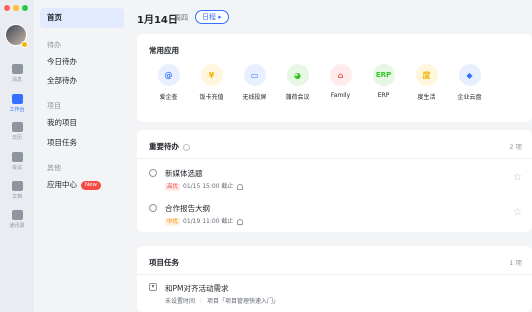 The image size is (532, 312). What do you see at coordinates (82, 81) in the screenshot?
I see `nav-item-all-todo: 全部待办` at bounding box center [82, 81].